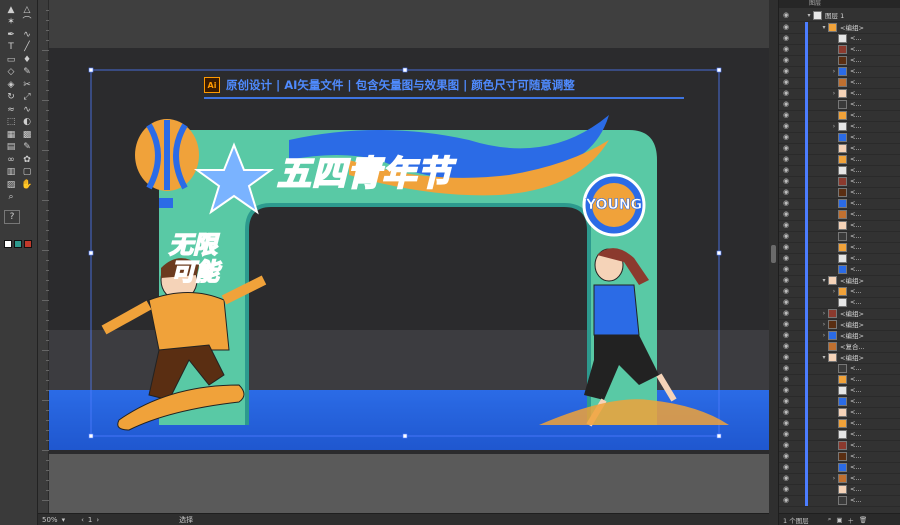  Describe the element at coordinates (27, 73) in the screenshot. I see `pencil-tool-icon: ✎` at that location.